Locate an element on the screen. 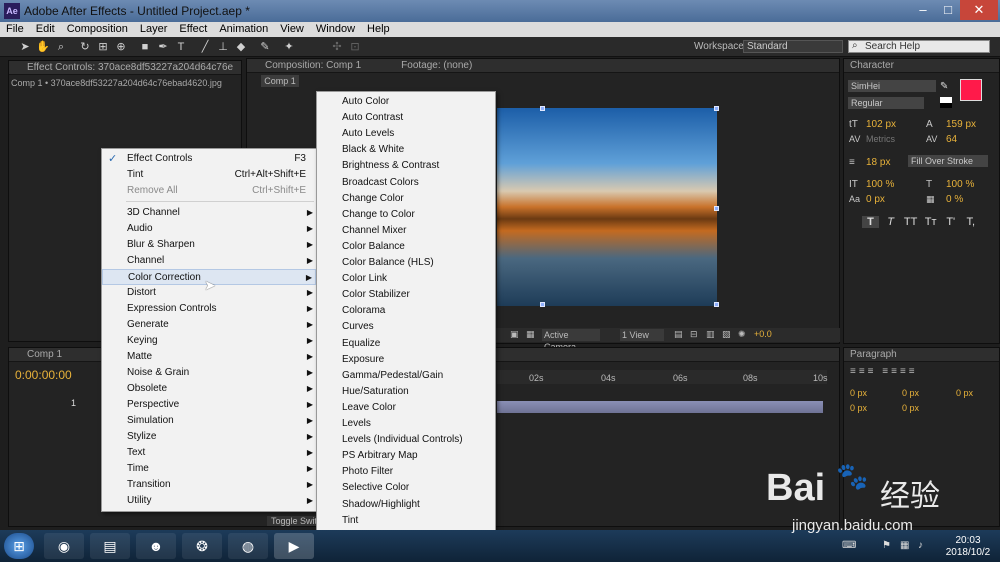 The image size is (1000, 562). composition-preview-image is located at coordinates (607, 207).